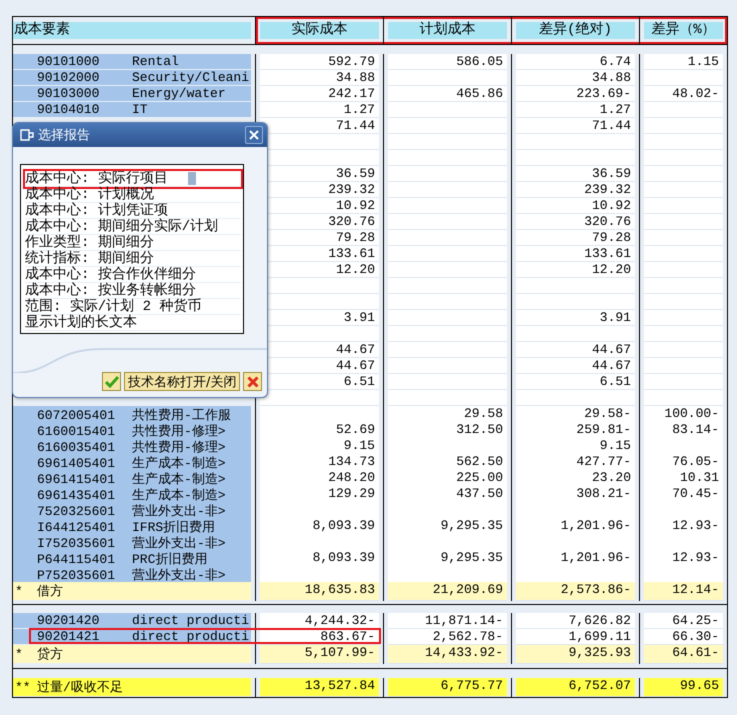 This screenshot has height=715, width=737. What do you see at coordinates (447, 94) in the screenshot?
I see `amount-cell: 465.86` at bounding box center [447, 94].